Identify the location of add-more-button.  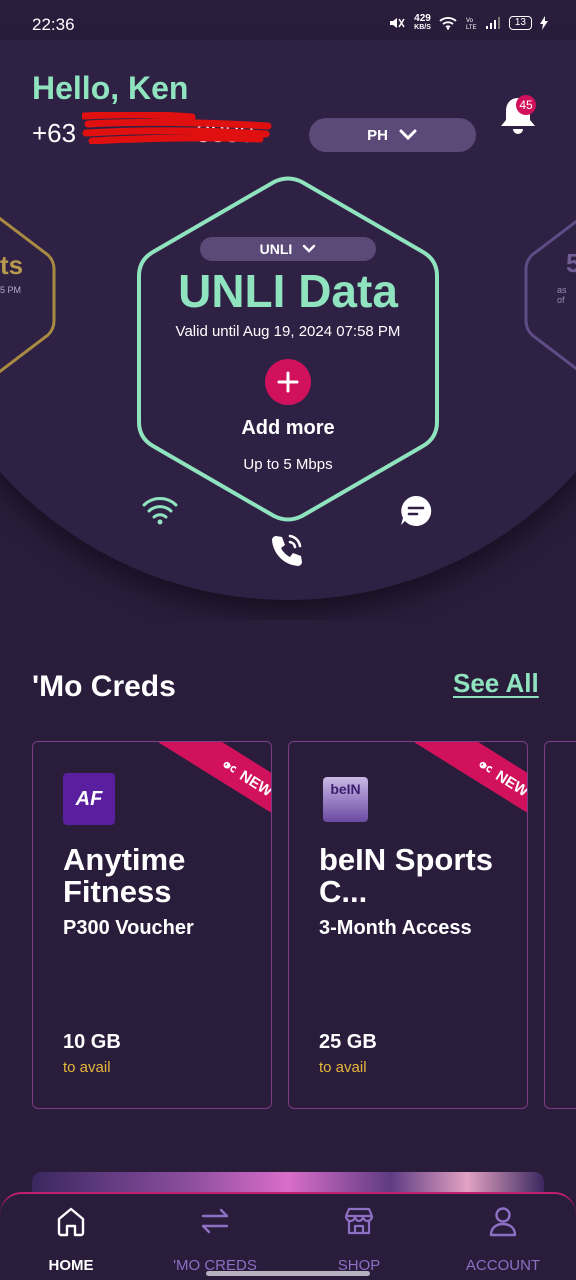
(288, 382).